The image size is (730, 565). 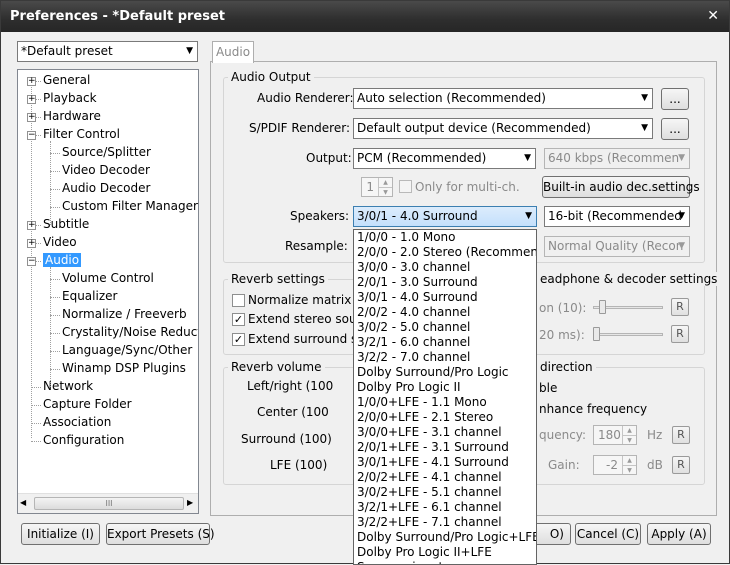 I want to click on speakers-combo: 3/0/1 - 4.0 Surround ▼, so click(x=445, y=216).